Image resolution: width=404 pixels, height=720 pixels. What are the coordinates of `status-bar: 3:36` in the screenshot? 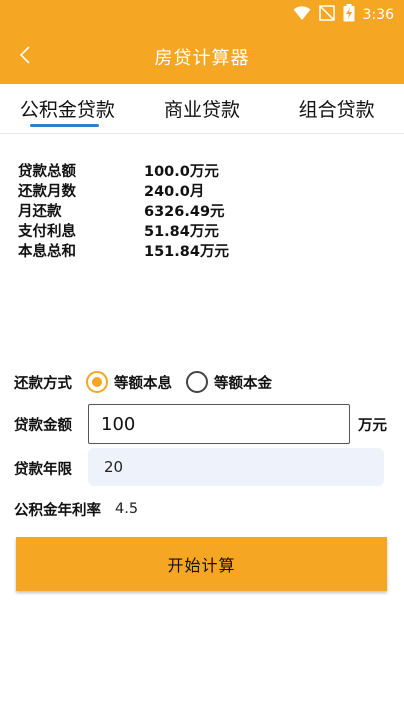 It's located at (202, 15).